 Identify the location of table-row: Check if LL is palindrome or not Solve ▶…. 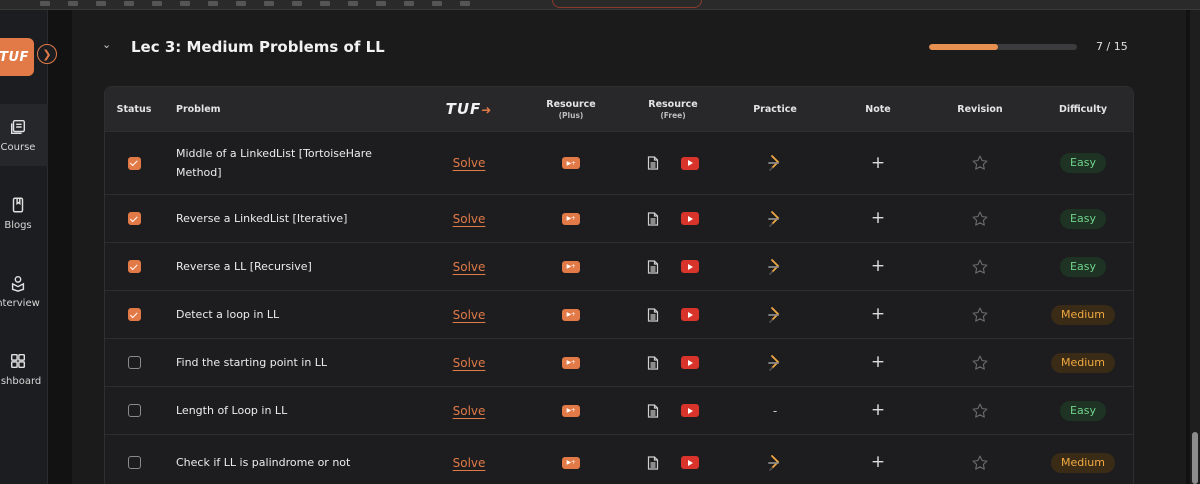
(619, 459).